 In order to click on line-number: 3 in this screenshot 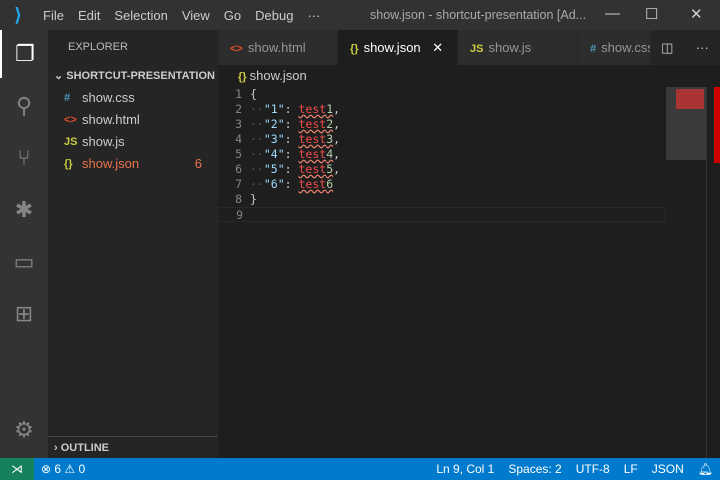, I will do `click(238, 124)`.